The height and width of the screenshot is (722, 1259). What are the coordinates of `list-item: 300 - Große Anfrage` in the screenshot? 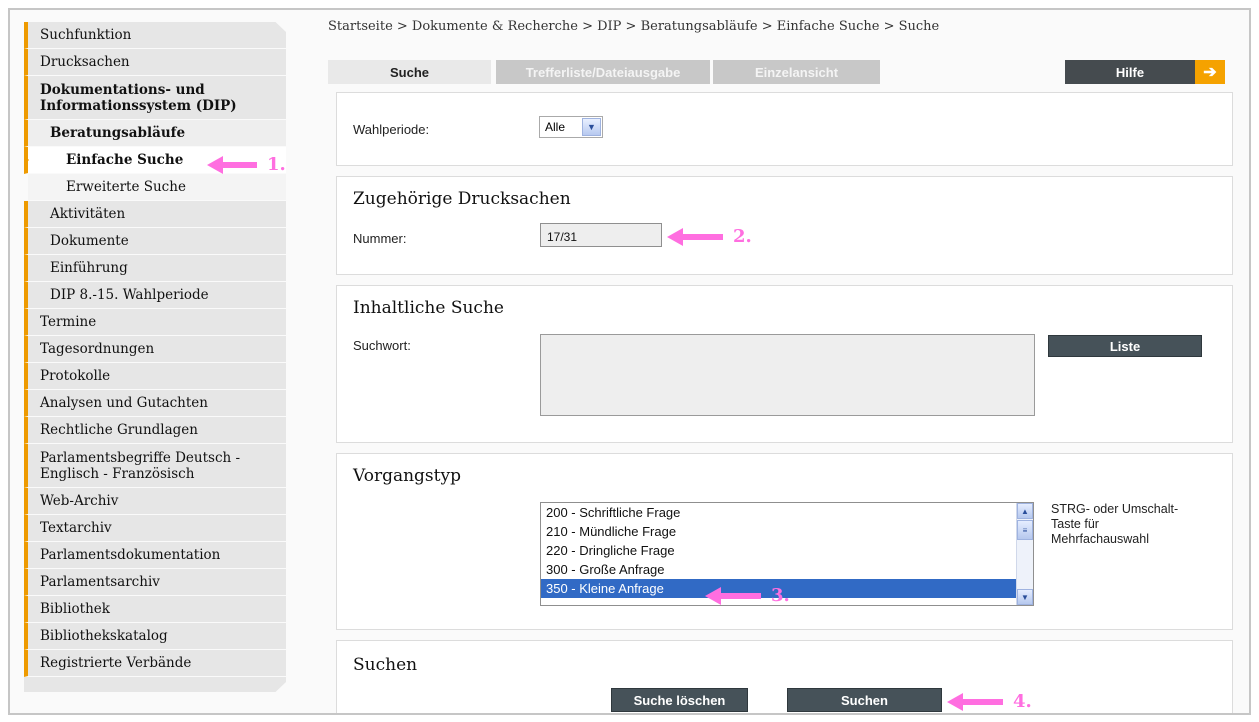 It's located at (787, 569).